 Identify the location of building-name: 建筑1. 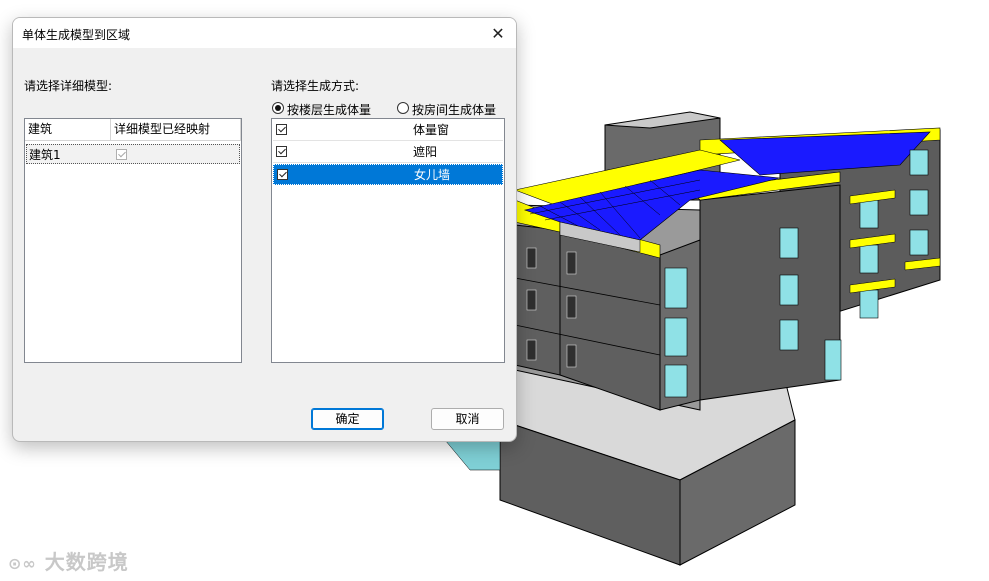
(45, 155).